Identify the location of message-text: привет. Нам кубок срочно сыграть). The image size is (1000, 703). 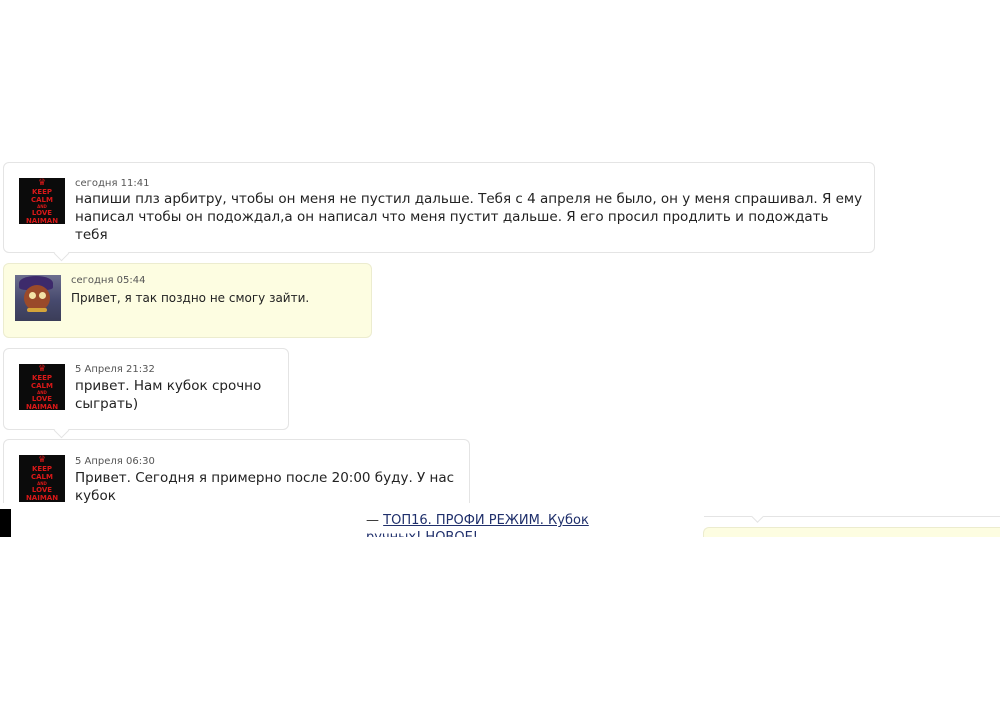
(168, 395).